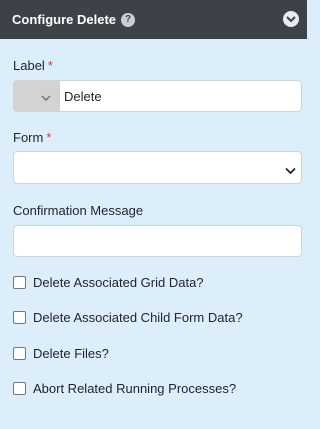  I want to click on form-field-text: Form, so click(28, 137).